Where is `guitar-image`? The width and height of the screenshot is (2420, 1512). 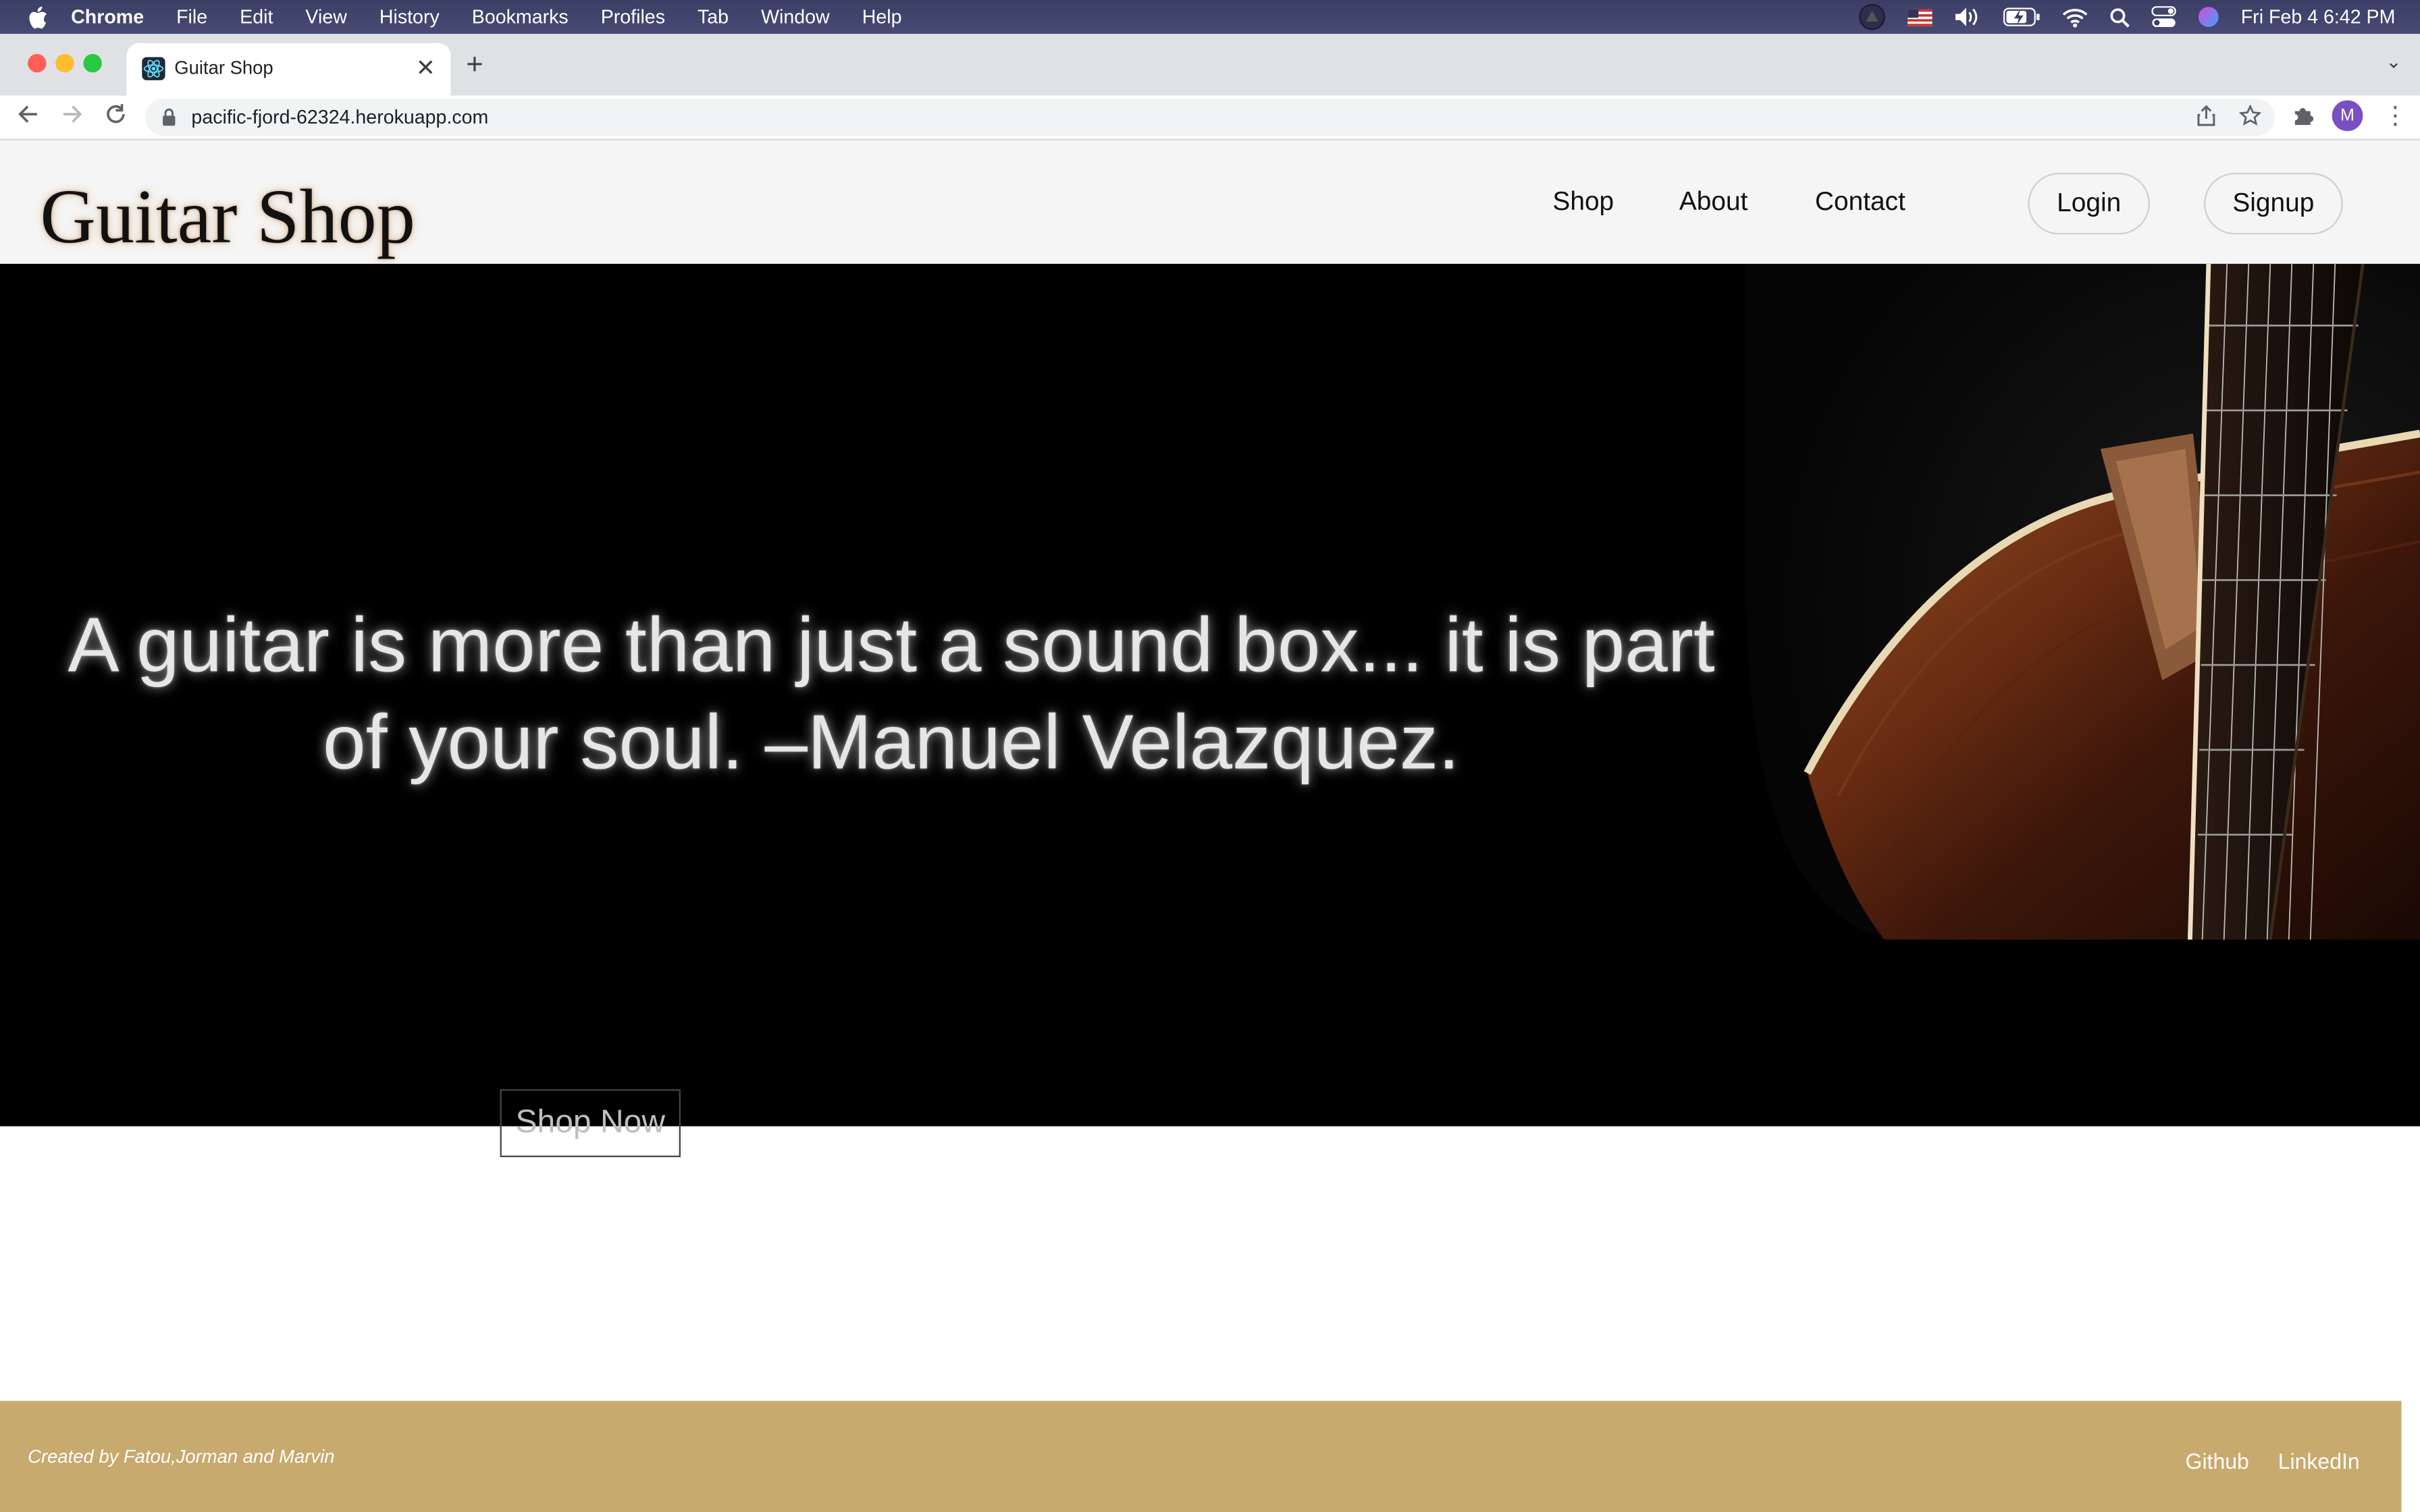 guitar-image is located at coordinates (2082, 601).